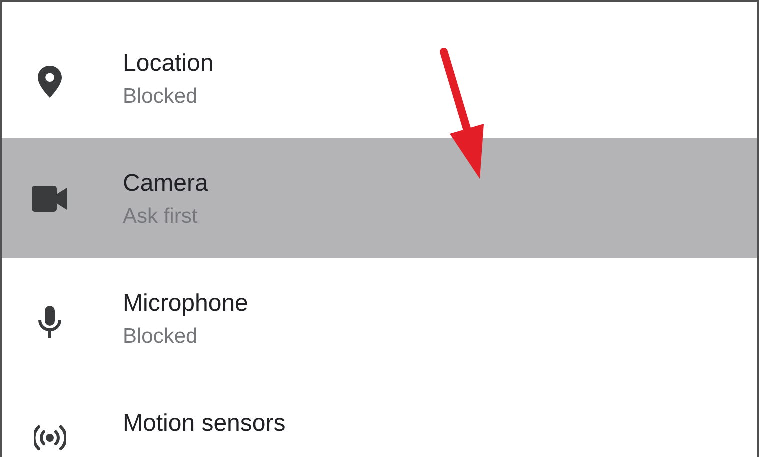 The width and height of the screenshot is (759, 457). I want to click on permission-title: Motion sensors, so click(204, 424).